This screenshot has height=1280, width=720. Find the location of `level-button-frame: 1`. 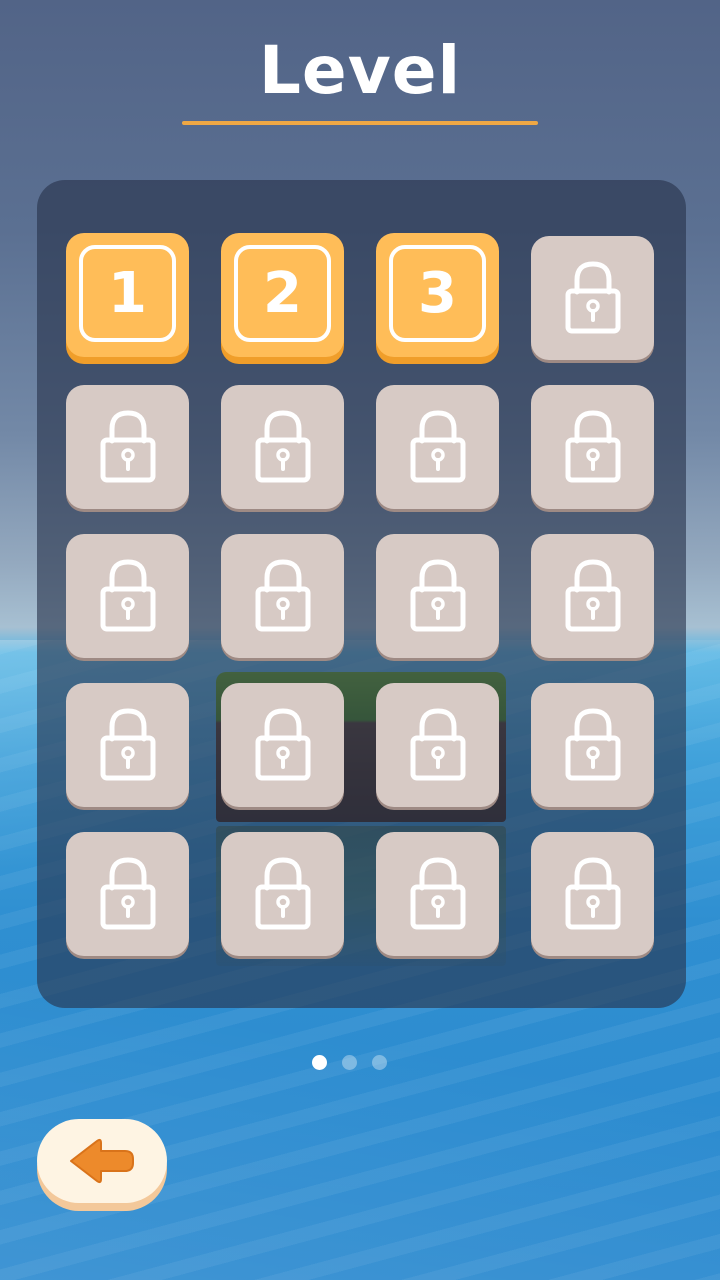

level-button-frame: 1 is located at coordinates (127, 293).